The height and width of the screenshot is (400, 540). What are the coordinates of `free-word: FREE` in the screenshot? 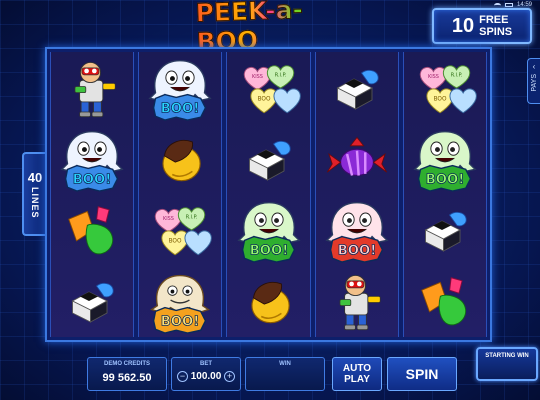 It's located at (494, 20).